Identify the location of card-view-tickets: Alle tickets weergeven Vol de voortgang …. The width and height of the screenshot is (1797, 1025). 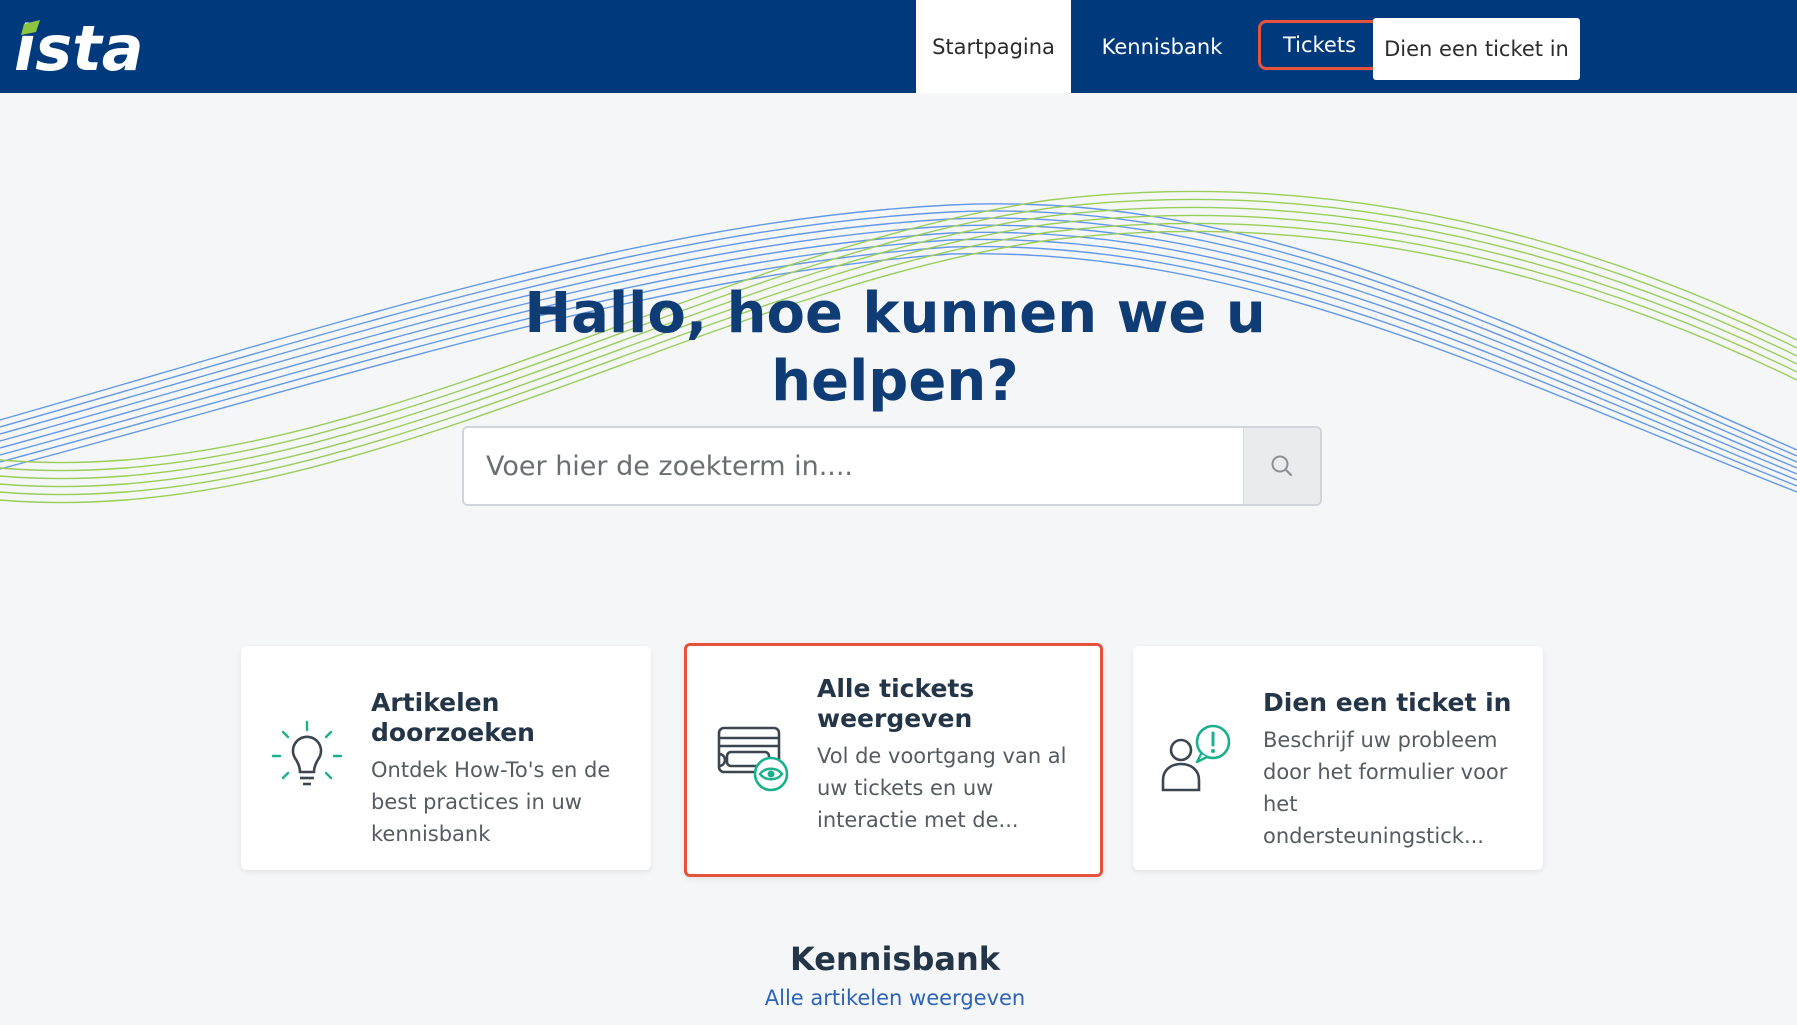
(893, 760).